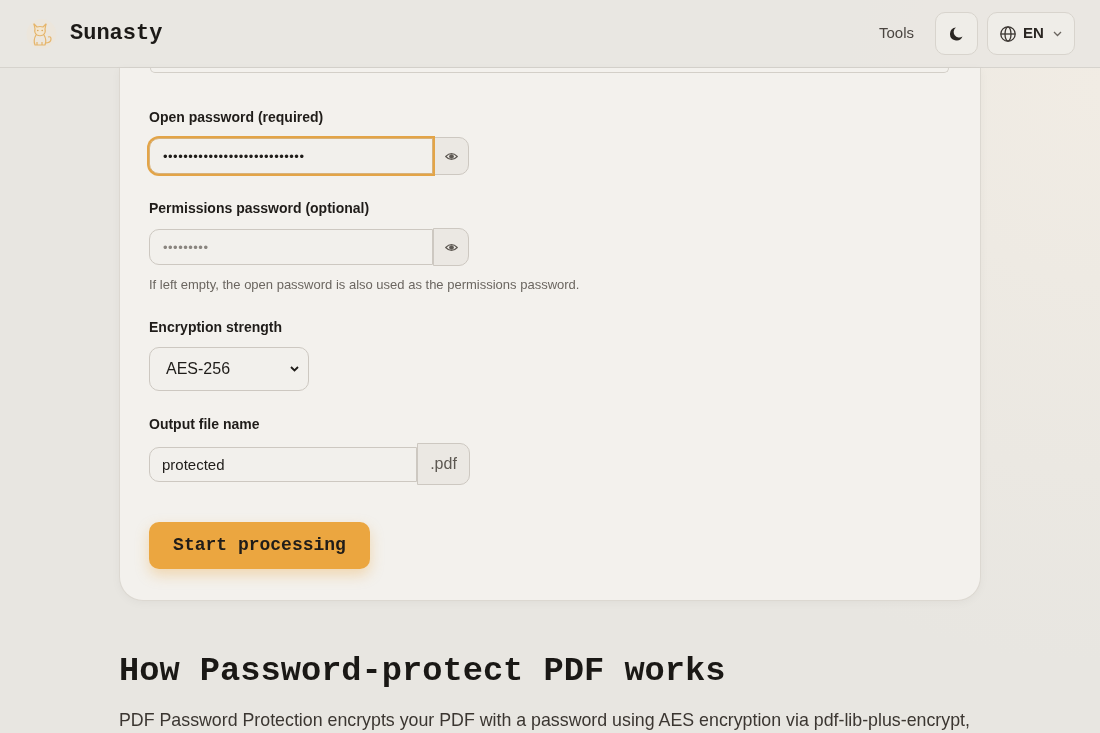 The image size is (1100, 733). I want to click on brand-name: Sunasty, so click(116, 33).